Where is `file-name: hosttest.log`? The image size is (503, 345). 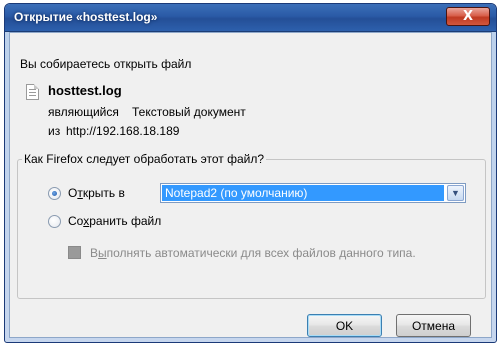 file-name: hosttest.log is located at coordinates (85, 90).